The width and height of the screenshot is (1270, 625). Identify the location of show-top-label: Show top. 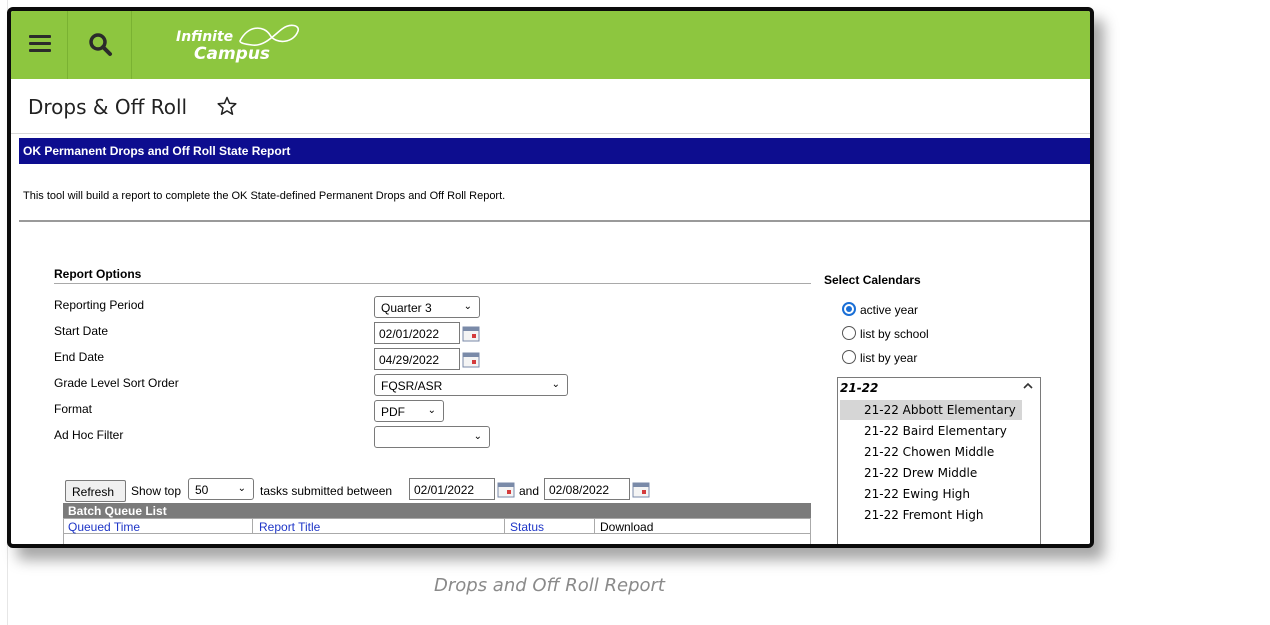
(156, 491).